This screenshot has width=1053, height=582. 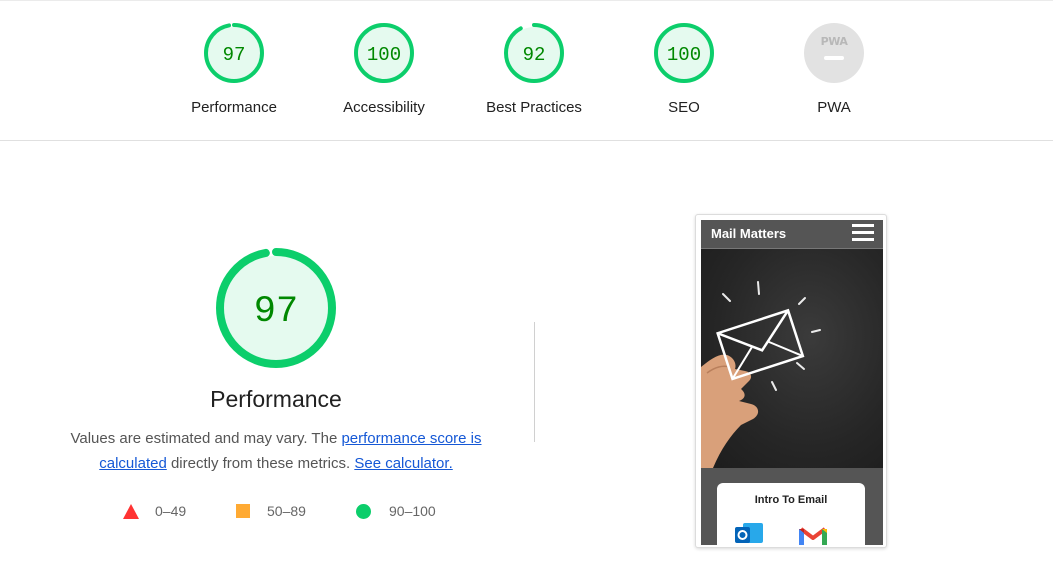 What do you see at coordinates (171, 511) in the screenshot?
I see `legend-range: 0–49` at bounding box center [171, 511].